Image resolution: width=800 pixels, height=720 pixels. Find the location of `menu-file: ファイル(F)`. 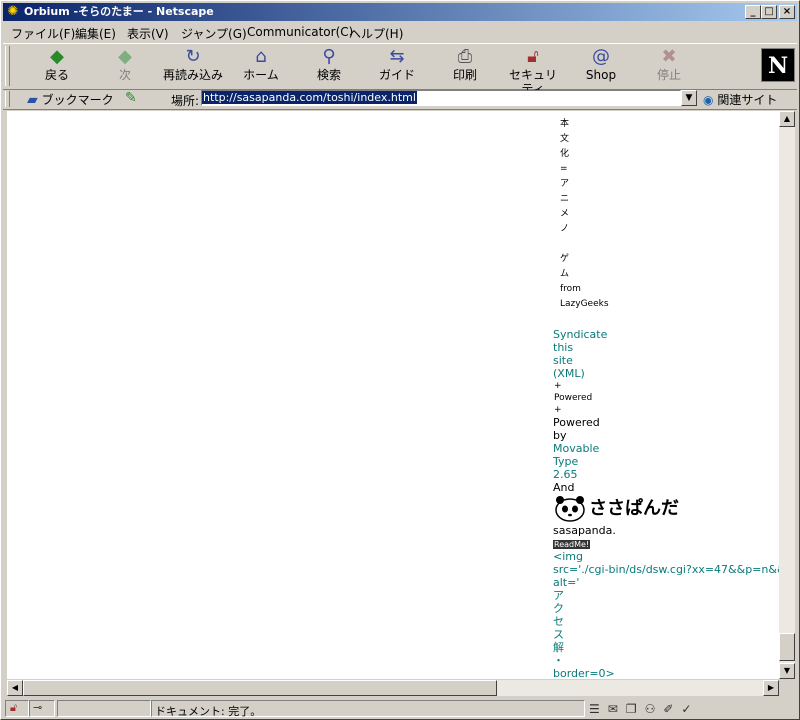

menu-file: ファイル(F) is located at coordinates (43, 33).